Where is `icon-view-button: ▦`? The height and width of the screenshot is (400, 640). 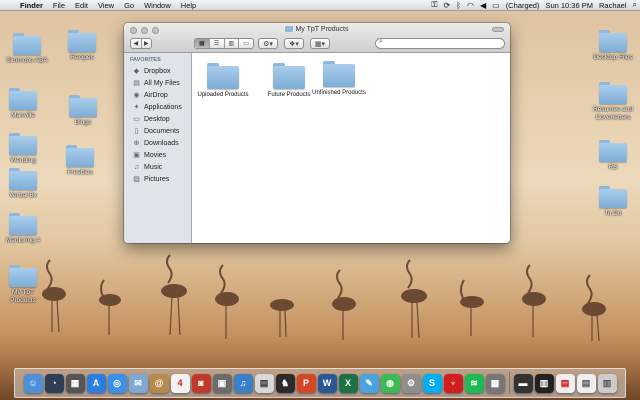 icon-view-button: ▦ is located at coordinates (202, 43).